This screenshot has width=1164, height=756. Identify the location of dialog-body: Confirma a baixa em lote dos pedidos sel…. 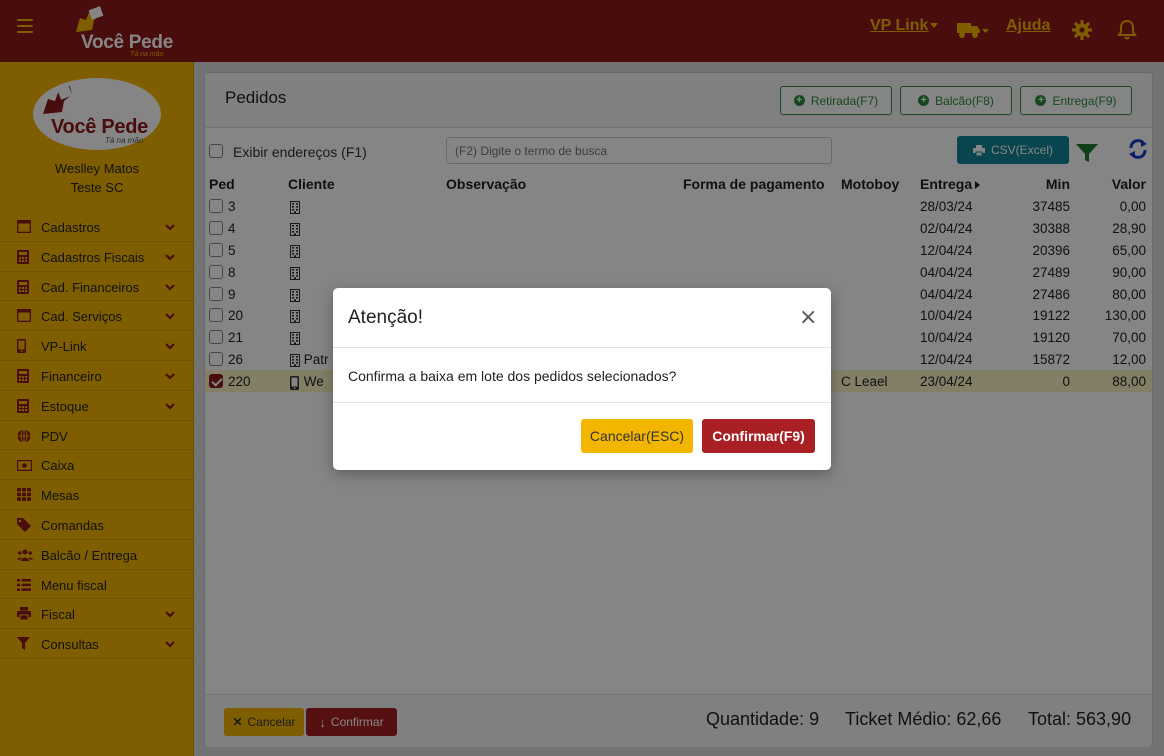
(582, 375).